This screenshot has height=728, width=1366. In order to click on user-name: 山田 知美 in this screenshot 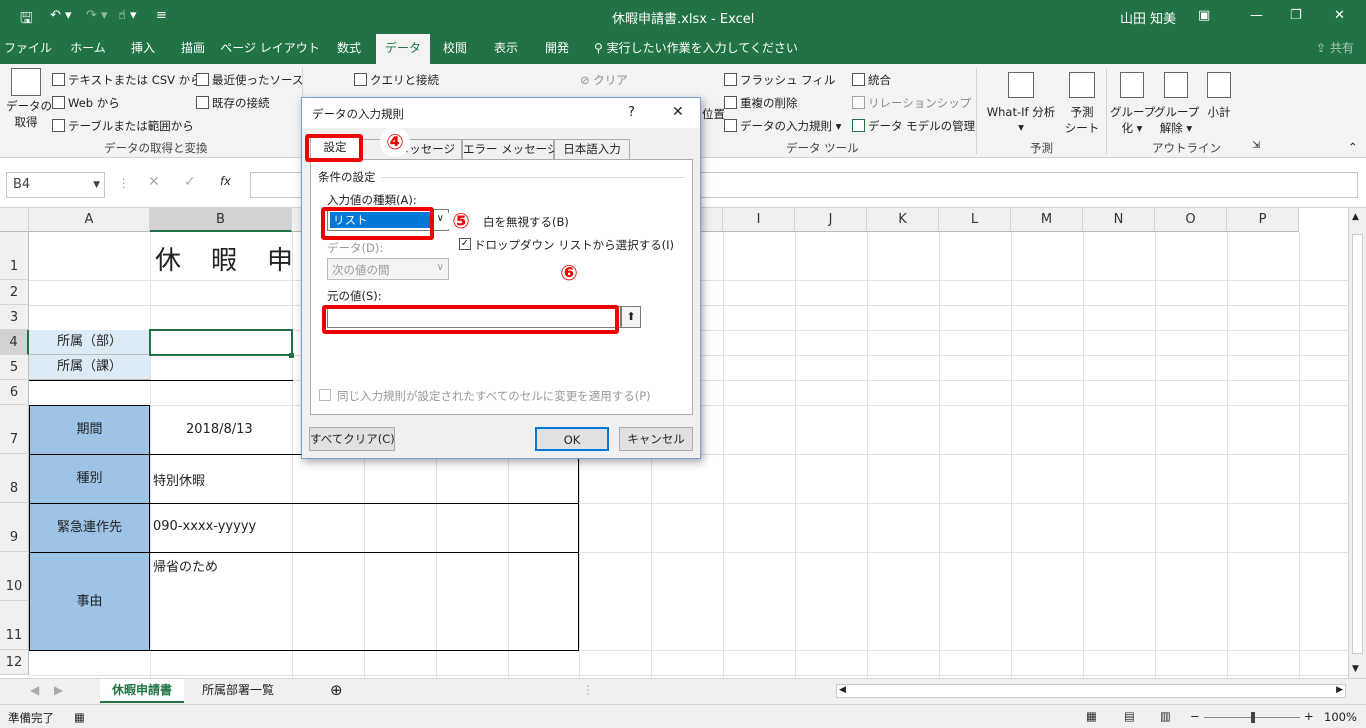, I will do `click(1148, 17)`.